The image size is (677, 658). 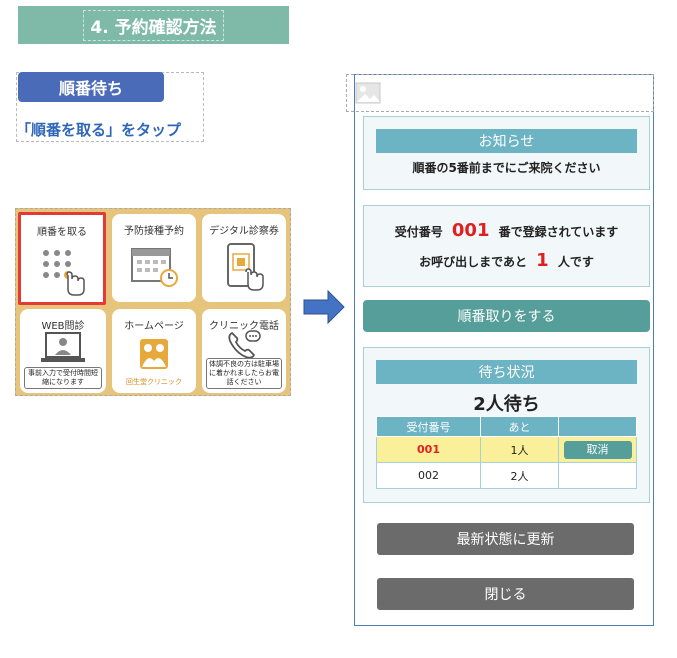 I want to click on row-number: 002, so click(x=428, y=475).